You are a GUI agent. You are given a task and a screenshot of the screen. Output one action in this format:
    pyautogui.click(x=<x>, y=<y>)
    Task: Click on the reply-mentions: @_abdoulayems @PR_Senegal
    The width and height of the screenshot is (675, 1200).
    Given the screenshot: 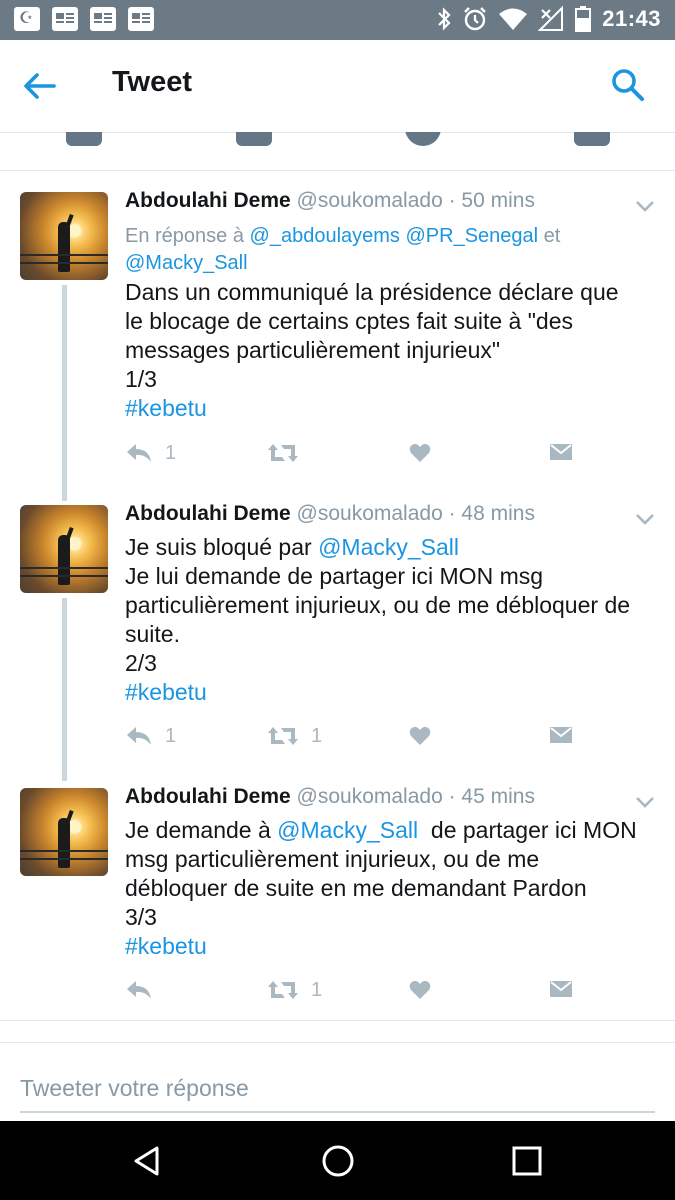 What is the action you would take?
    pyautogui.click(x=394, y=236)
    